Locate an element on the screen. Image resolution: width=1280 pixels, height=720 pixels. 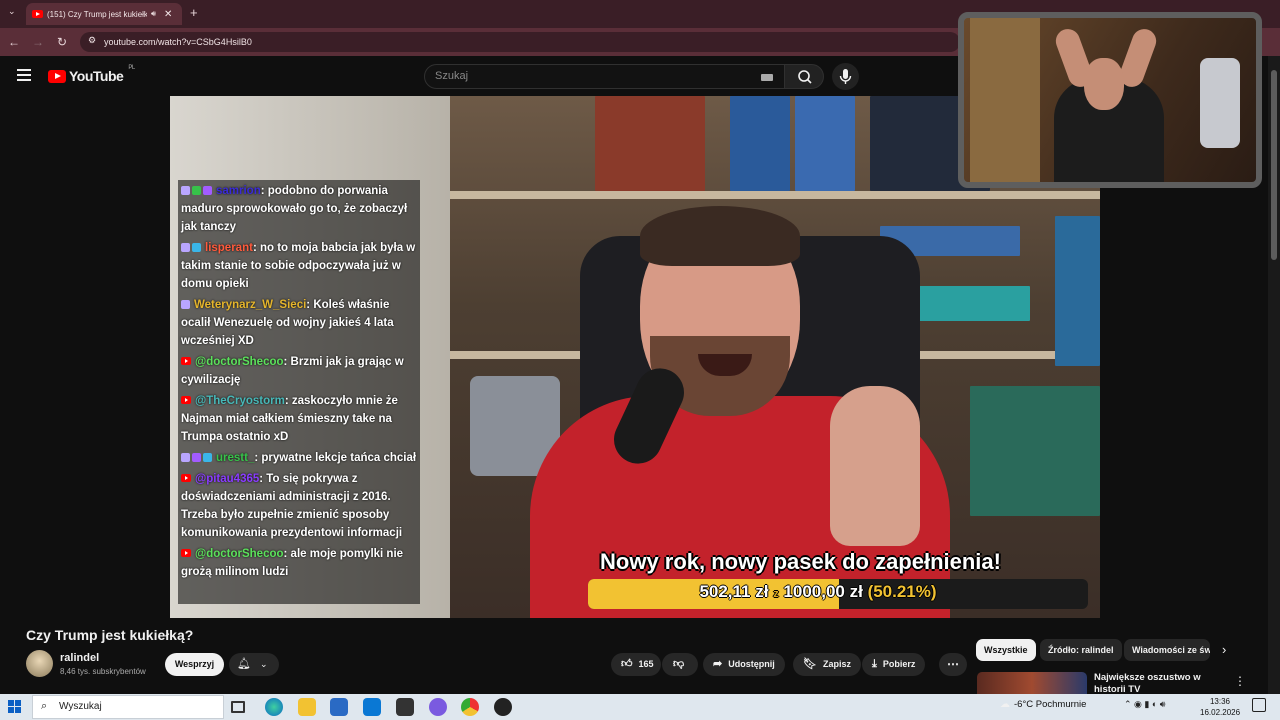
chat-username: lisperant is located at coordinates (229, 248).